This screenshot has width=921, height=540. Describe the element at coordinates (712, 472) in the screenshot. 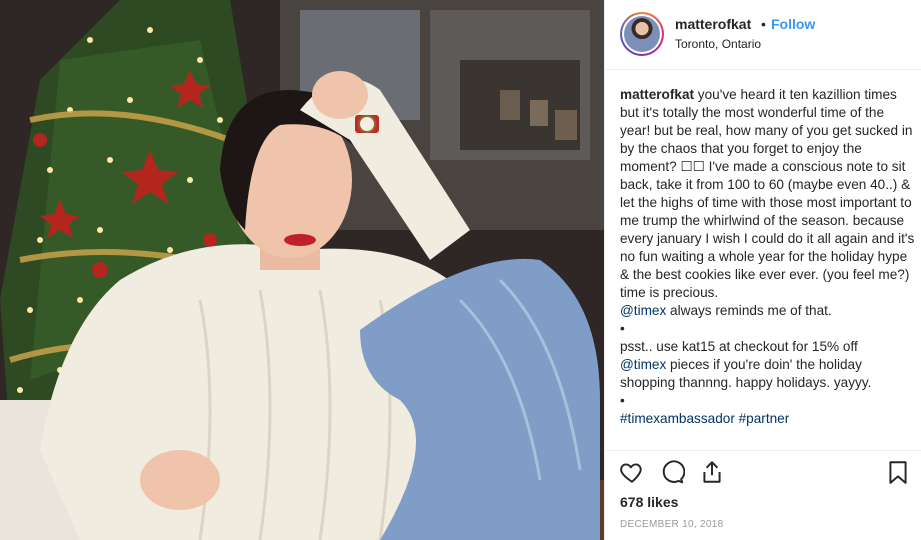

I see `share-icon` at that location.